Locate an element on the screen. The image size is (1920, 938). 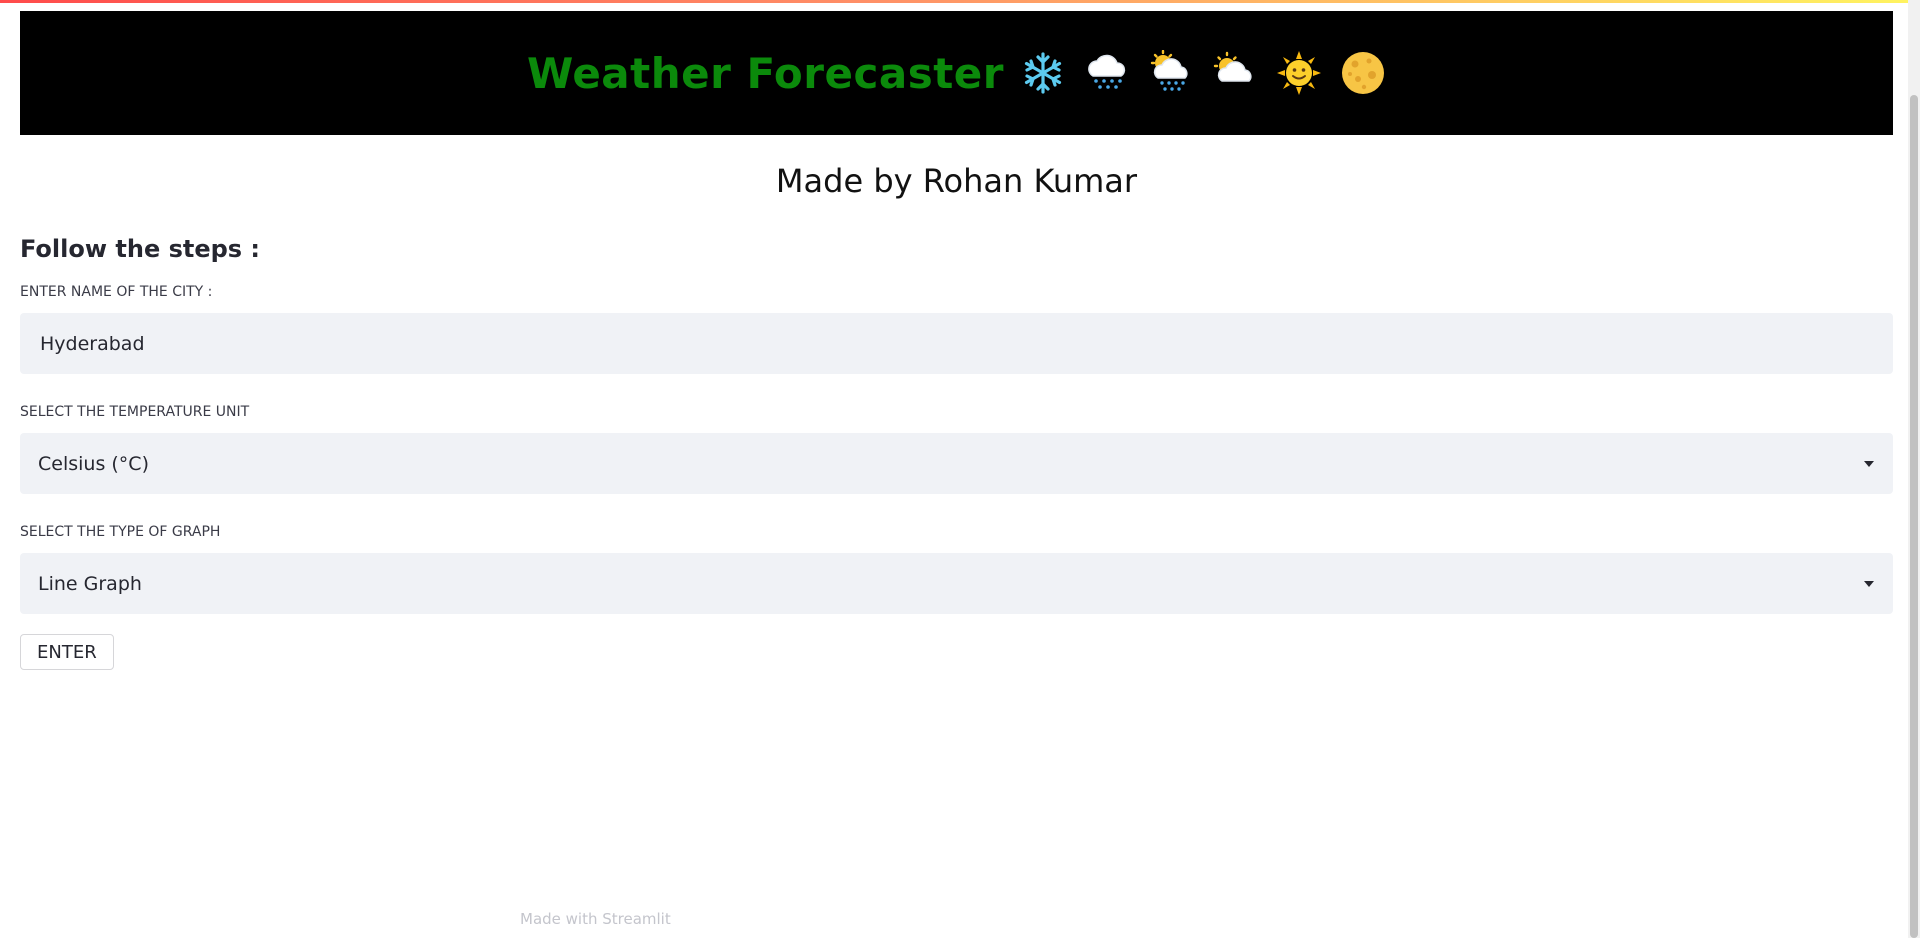
header-banner: Weather Forecaster is located at coordinates (956, 73).